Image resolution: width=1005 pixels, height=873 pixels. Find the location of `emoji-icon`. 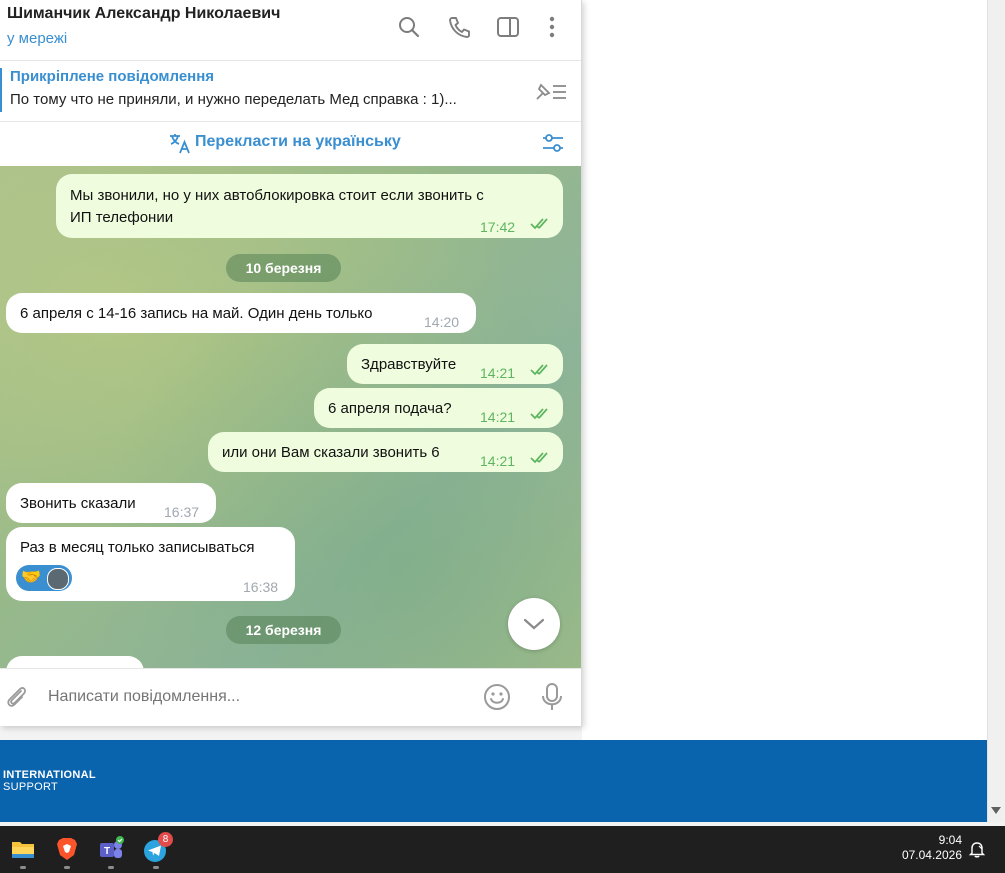

emoji-icon is located at coordinates (497, 697).